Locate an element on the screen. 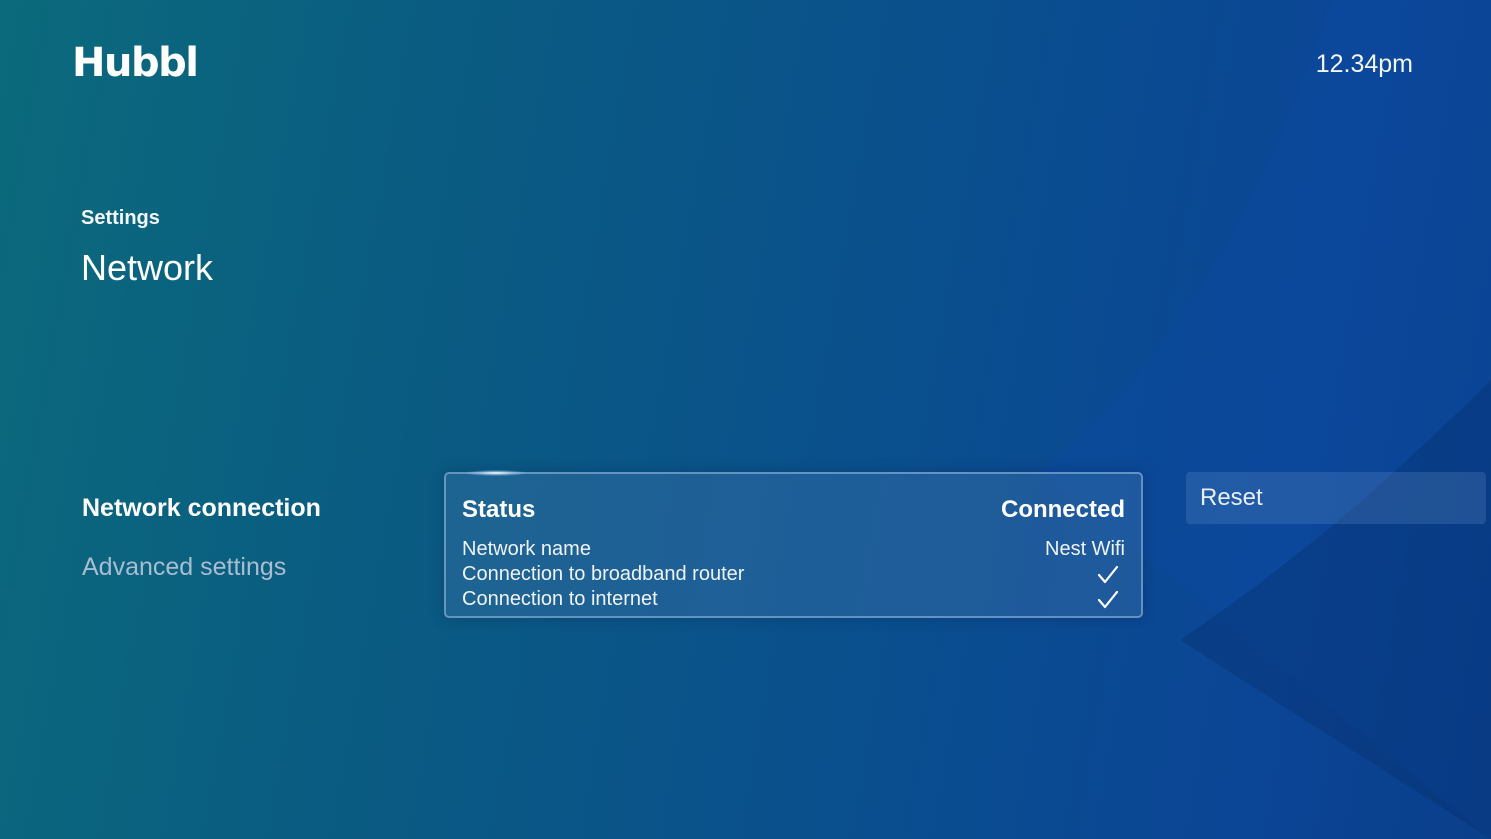  network-name-row: Network name Nest Wifi is located at coordinates (793, 549).